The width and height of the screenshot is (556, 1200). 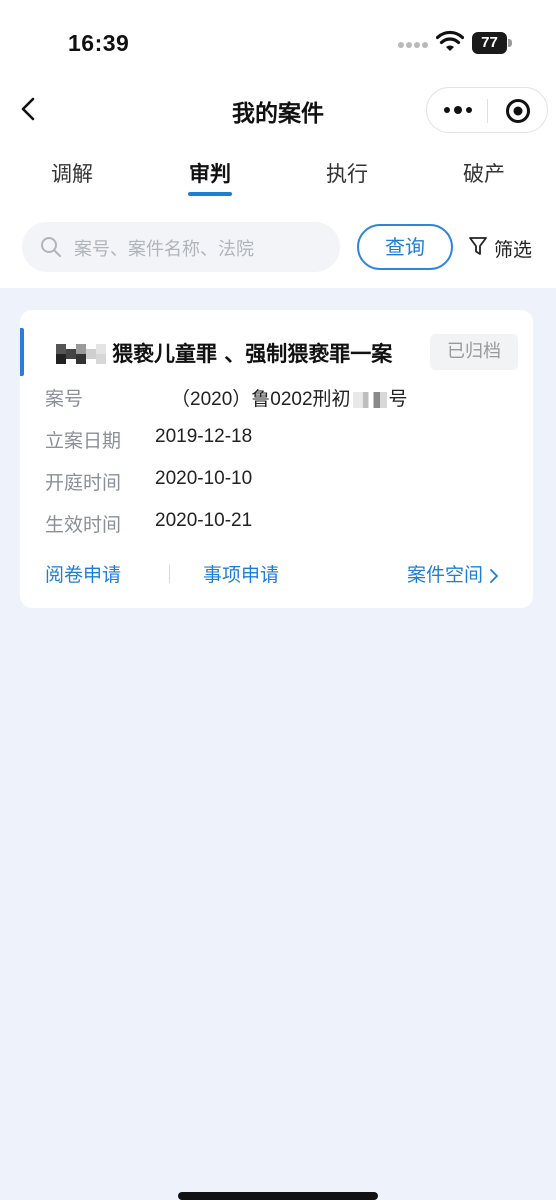 I want to click on field-case-number: 案号 （2020）鲁0202刑初 号, so click(x=280, y=399).